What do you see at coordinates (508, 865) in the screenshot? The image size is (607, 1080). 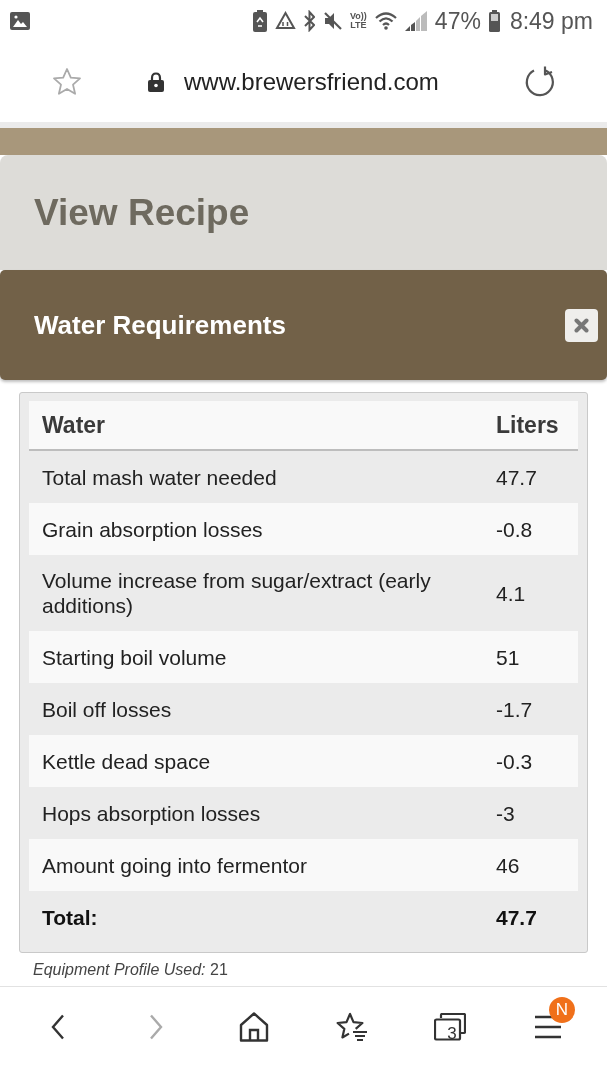 I see `table-cell-text: 46` at bounding box center [508, 865].